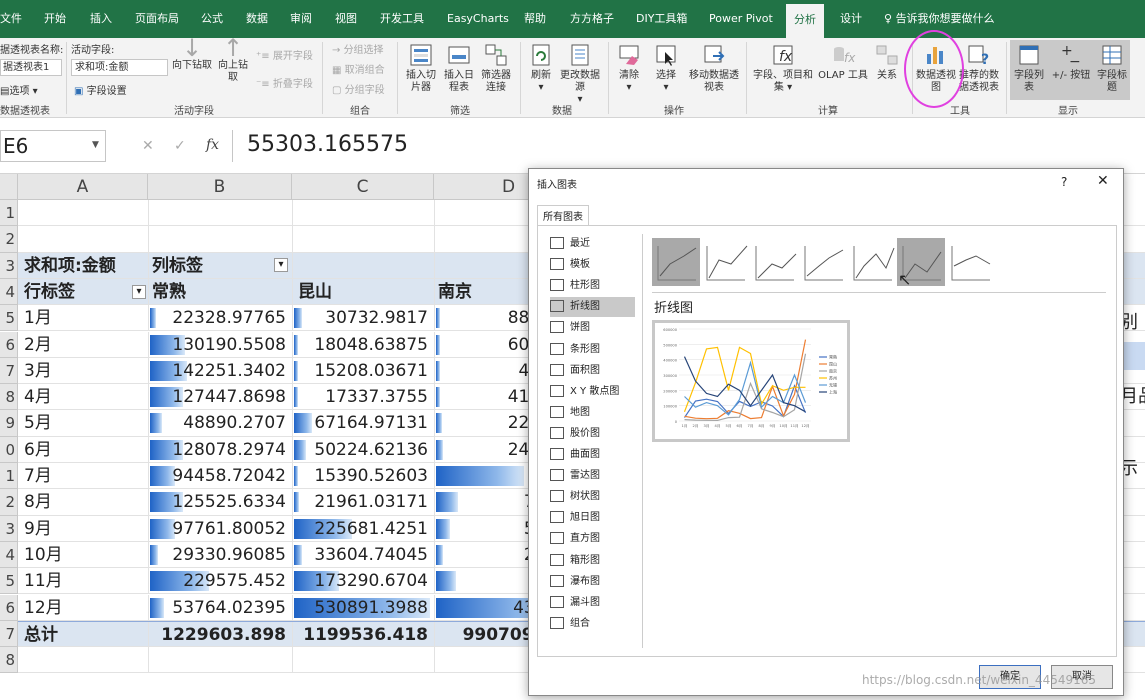 This screenshot has height=700, width=1145. What do you see at coordinates (192, 54) in the screenshot?
I see `drill-down-button: ↓ 向下钻取` at bounding box center [192, 54].